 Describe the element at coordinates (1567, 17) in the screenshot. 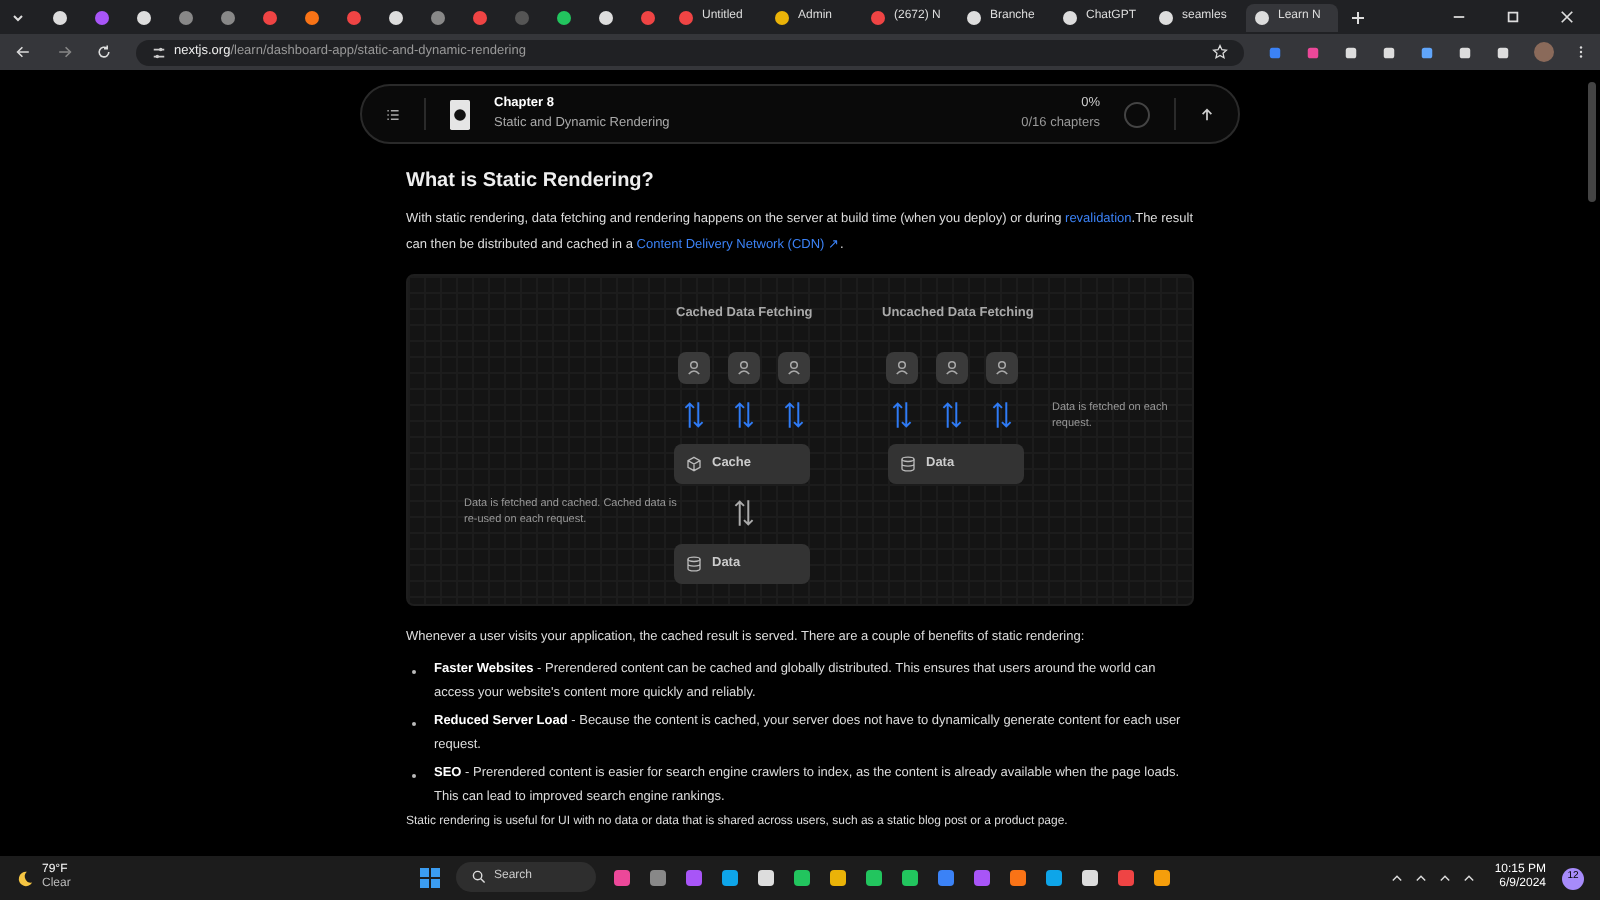

I see `close-icon` at that location.